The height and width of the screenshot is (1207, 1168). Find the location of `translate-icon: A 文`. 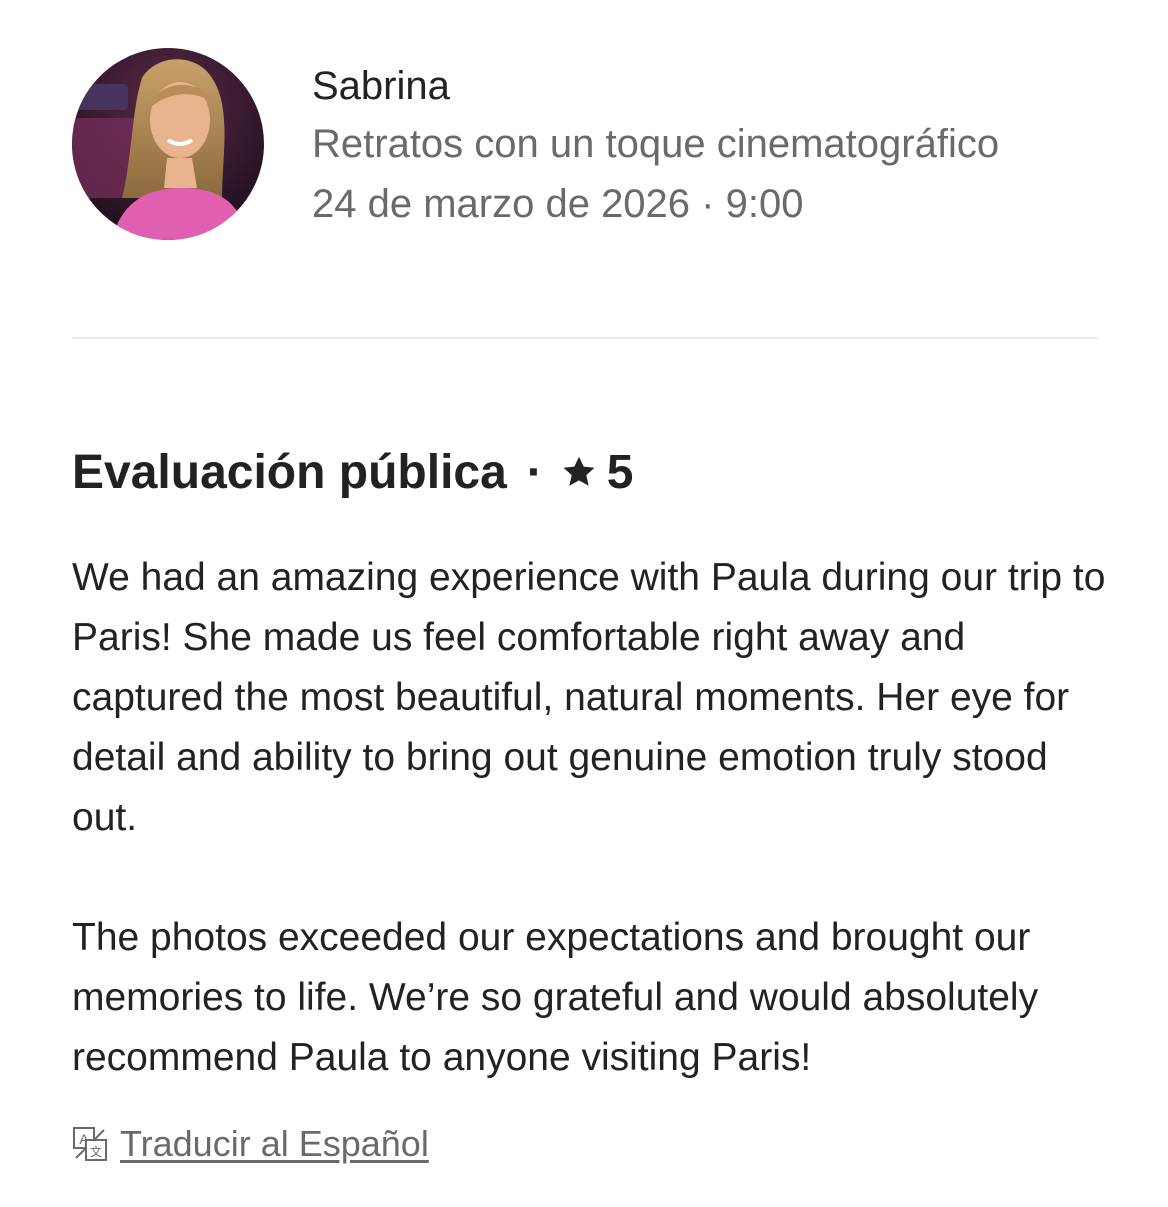

translate-icon: A 文 is located at coordinates (90, 1144).